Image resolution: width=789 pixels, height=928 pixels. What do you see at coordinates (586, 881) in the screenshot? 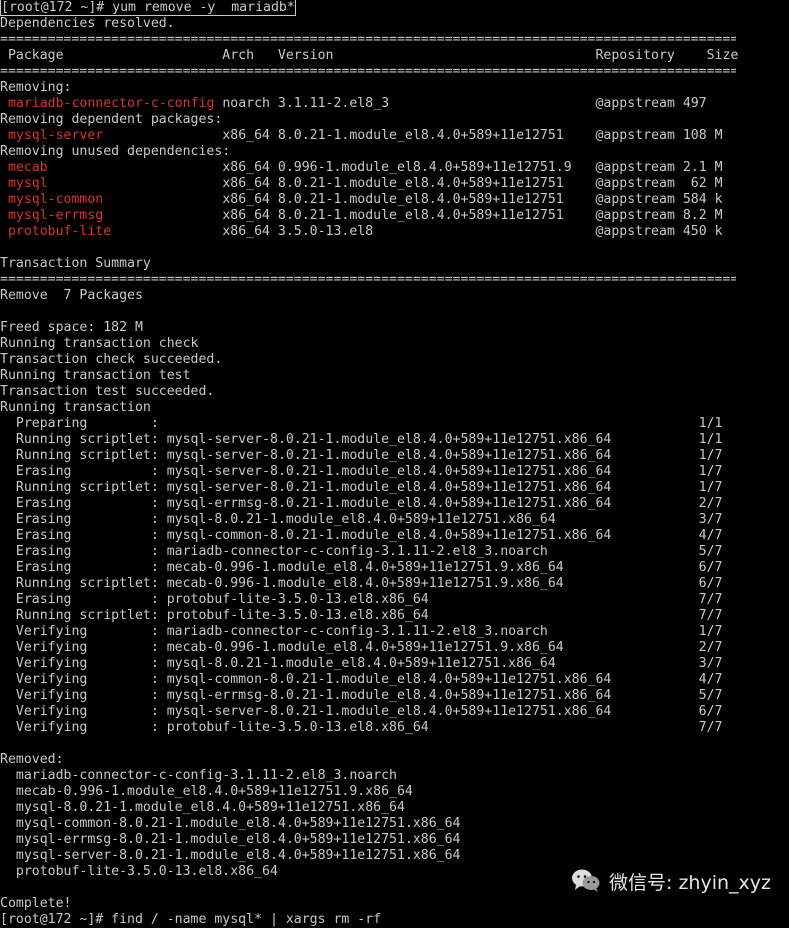
I see `wechat-icon` at bounding box center [586, 881].